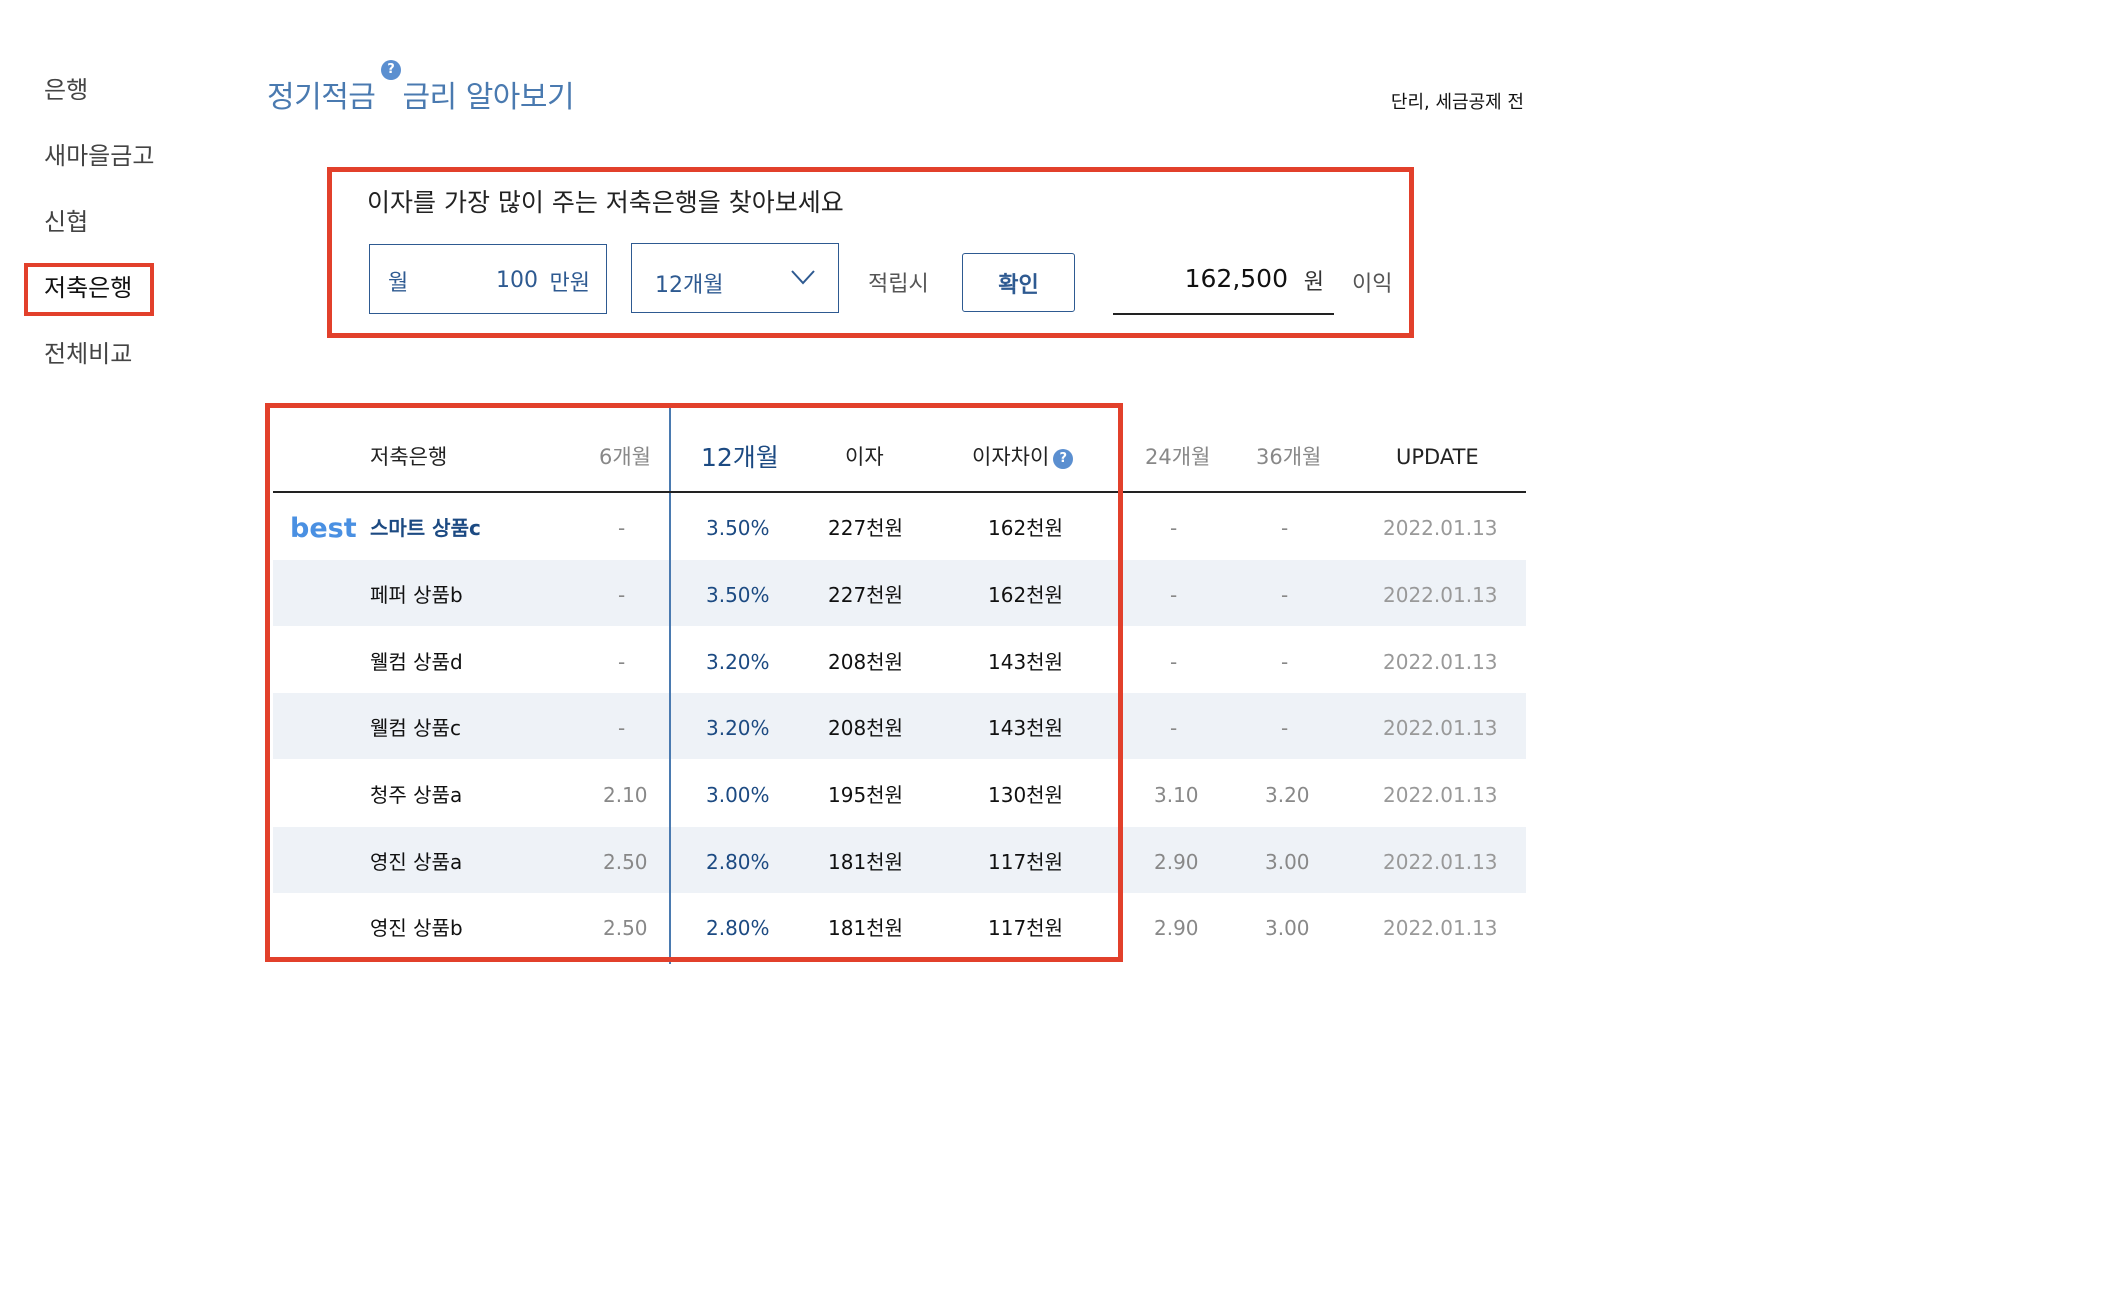  I want to click on sidebar-item-bank: 은행, so click(66, 90).